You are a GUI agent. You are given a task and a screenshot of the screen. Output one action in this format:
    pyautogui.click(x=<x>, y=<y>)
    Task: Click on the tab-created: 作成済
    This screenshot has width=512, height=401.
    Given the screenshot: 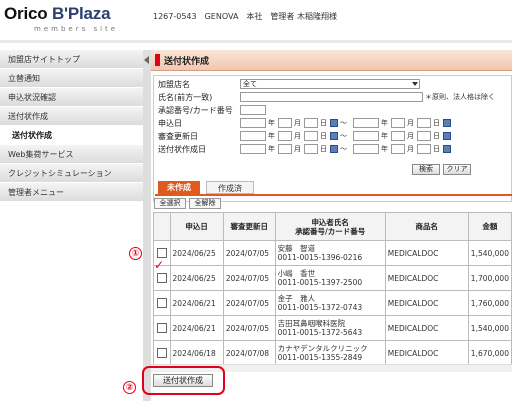 What is the action you would take?
    pyautogui.click(x=230, y=187)
    